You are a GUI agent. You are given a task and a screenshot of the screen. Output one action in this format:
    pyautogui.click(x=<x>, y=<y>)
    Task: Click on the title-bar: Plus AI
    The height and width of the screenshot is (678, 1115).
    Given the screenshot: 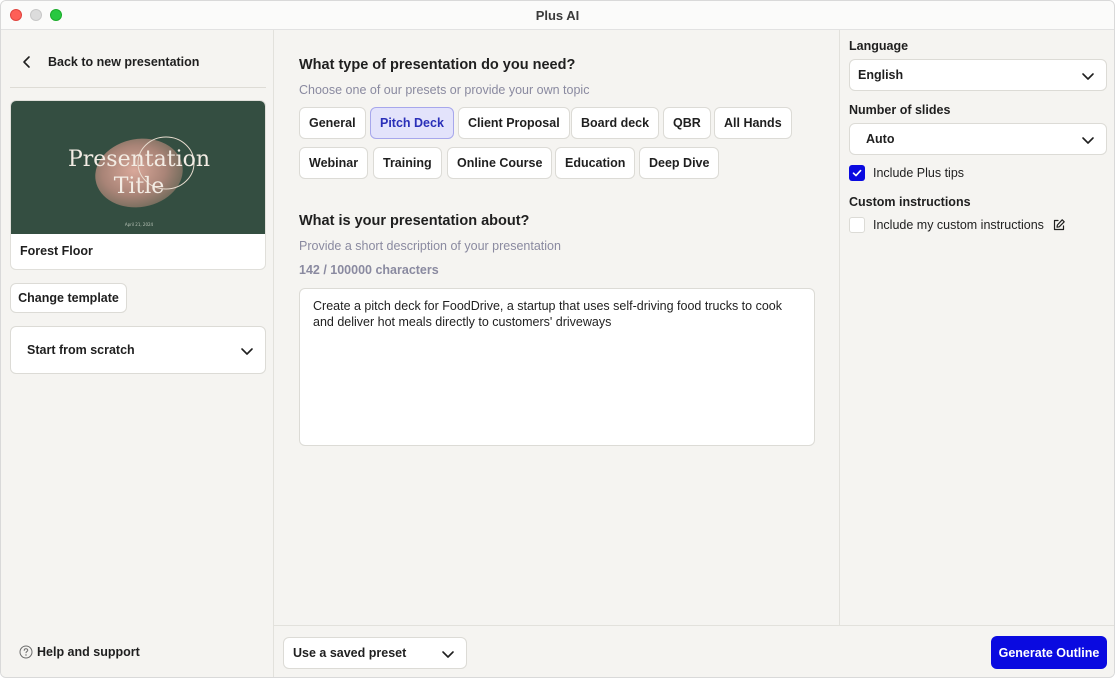 What is the action you would take?
    pyautogui.click(x=557, y=15)
    